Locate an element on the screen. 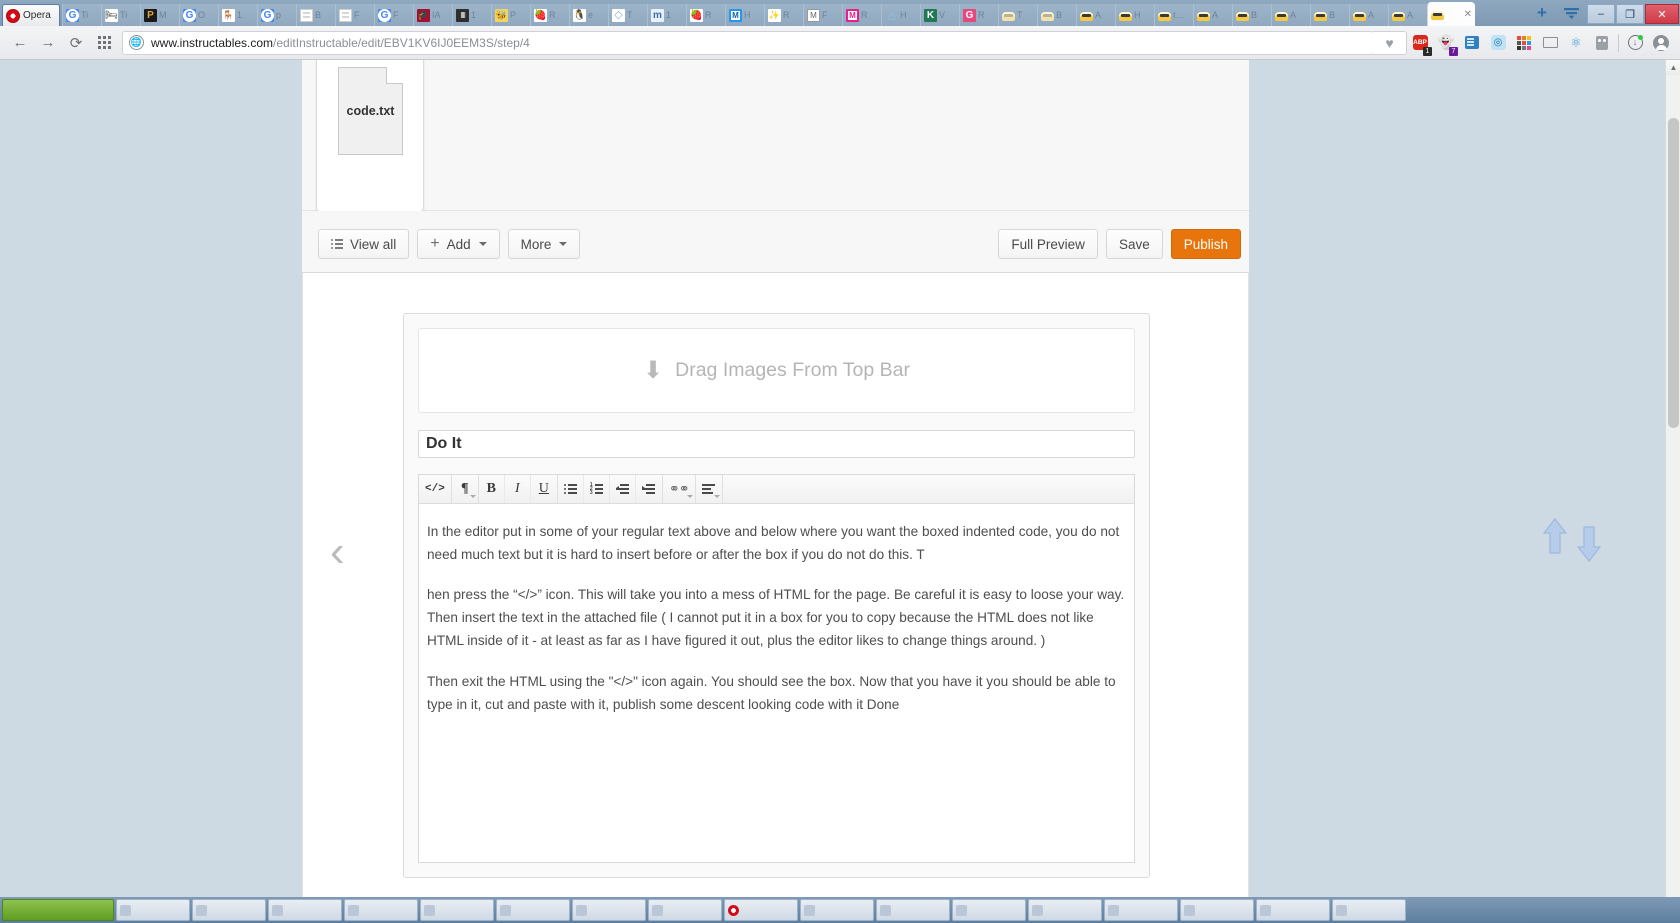 This screenshot has width=1680, height=923. robot-extension-icon is located at coordinates (1602, 43).